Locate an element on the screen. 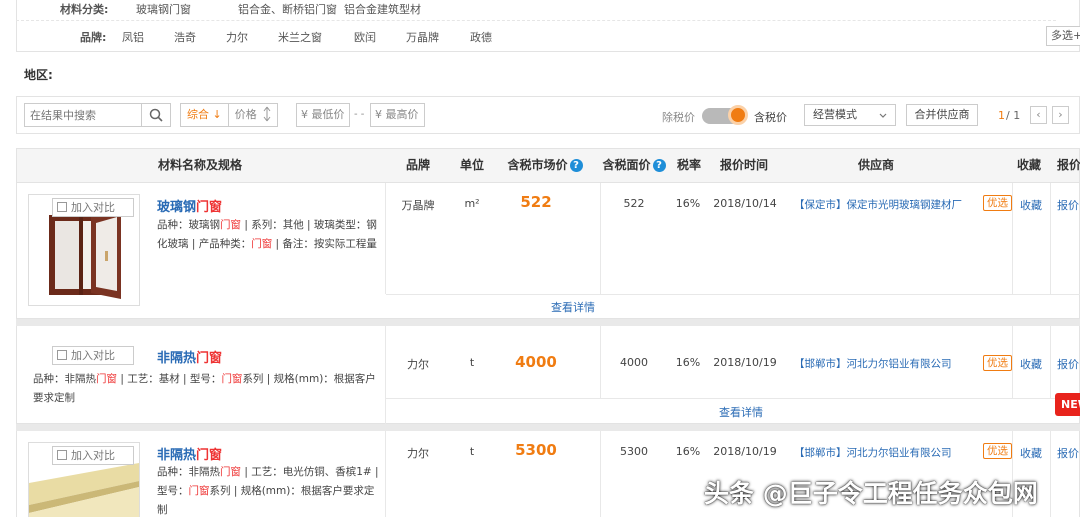  next-page-button: › is located at coordinates (1060, 115).